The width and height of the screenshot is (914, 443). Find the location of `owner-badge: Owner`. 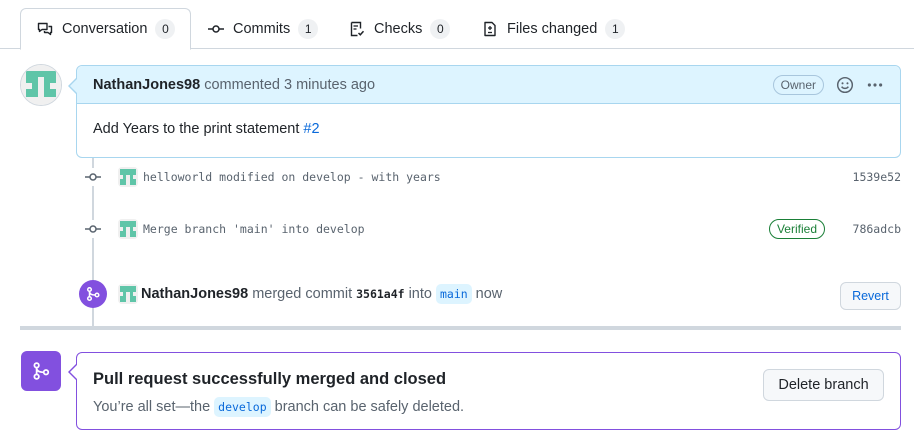

owner-badge: Owner is located at coordinates (798, 84).